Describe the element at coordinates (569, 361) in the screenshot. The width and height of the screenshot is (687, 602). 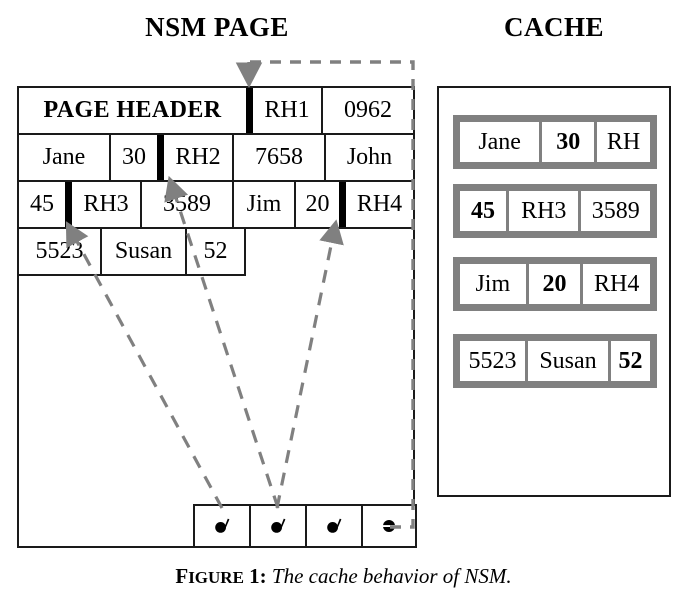
I see `cache-cell: Susan` at that location.